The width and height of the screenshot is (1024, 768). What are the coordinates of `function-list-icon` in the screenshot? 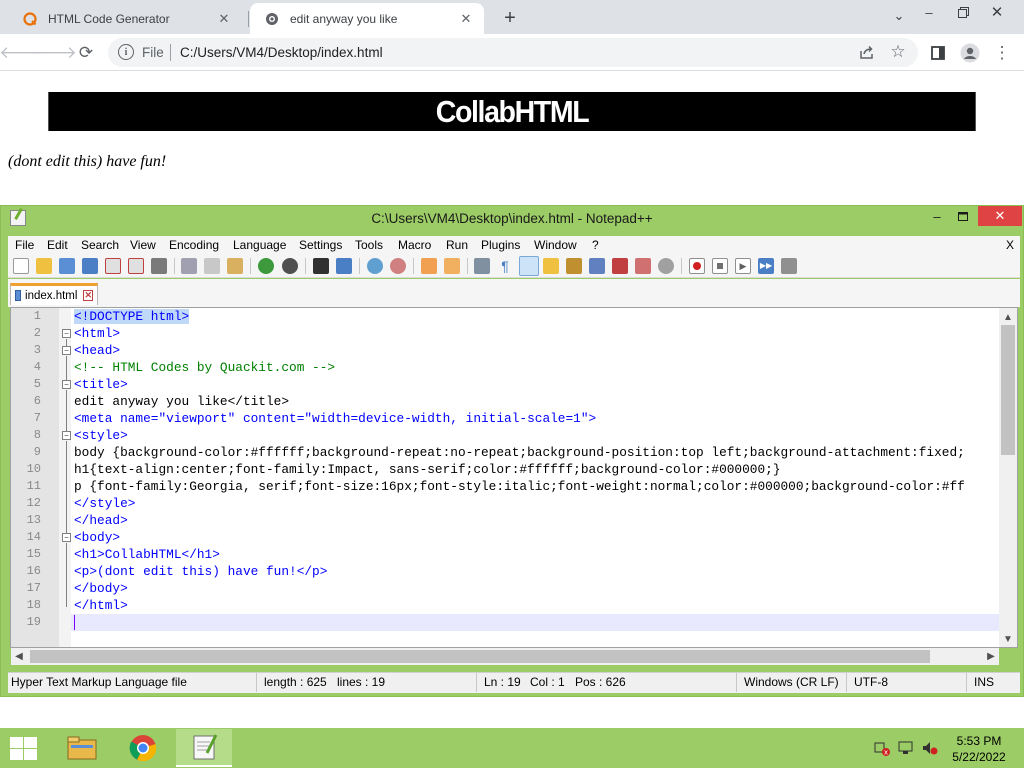 It's located at (597, 266).